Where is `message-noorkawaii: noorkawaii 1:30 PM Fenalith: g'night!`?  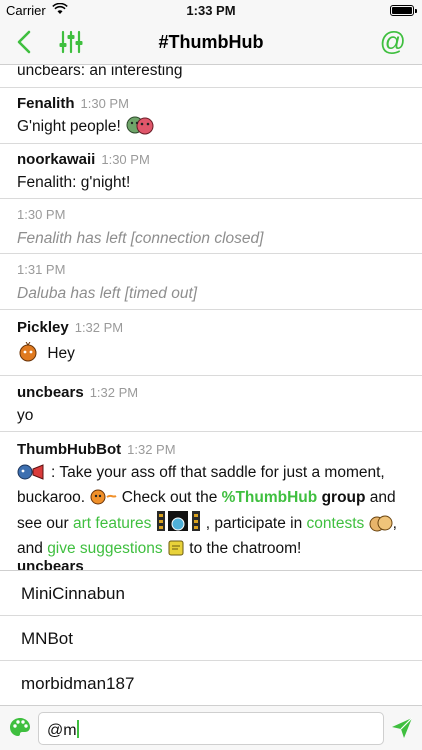 message-noorkawaii: noorkawaii 1:30 PM Fenalith: g'night! is located at coordinates (211, 171).